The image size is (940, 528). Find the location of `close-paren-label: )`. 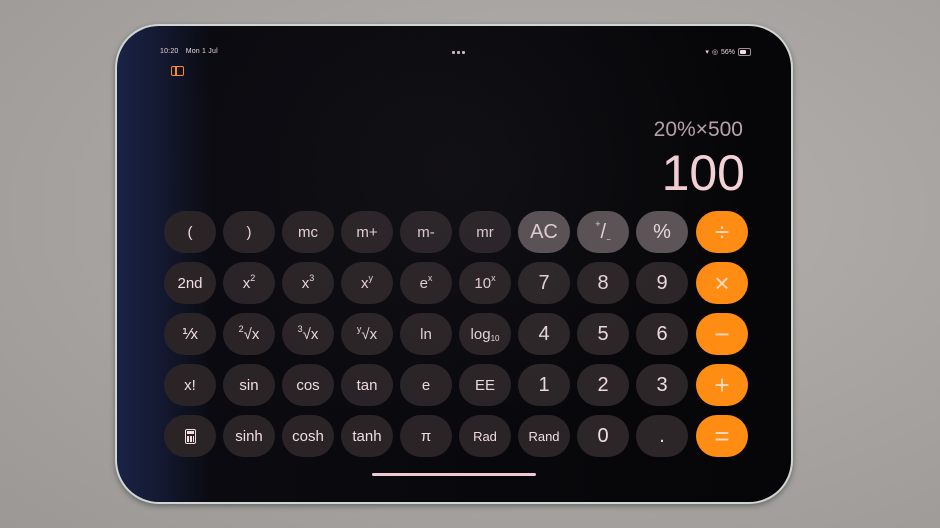

close-paren-label: ) is located at coordinates (249, 232).